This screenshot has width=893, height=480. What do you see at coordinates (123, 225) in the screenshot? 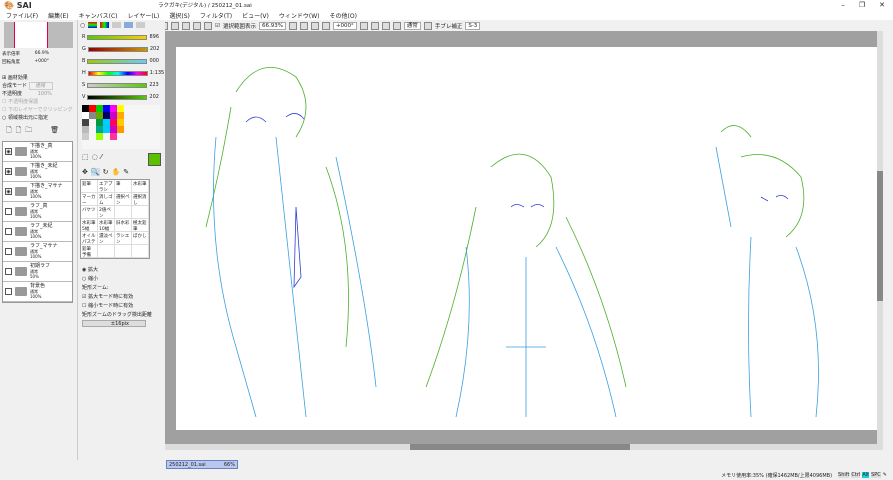
I see `tool-slot: 旧水彩` at bounding box center [123, 225].